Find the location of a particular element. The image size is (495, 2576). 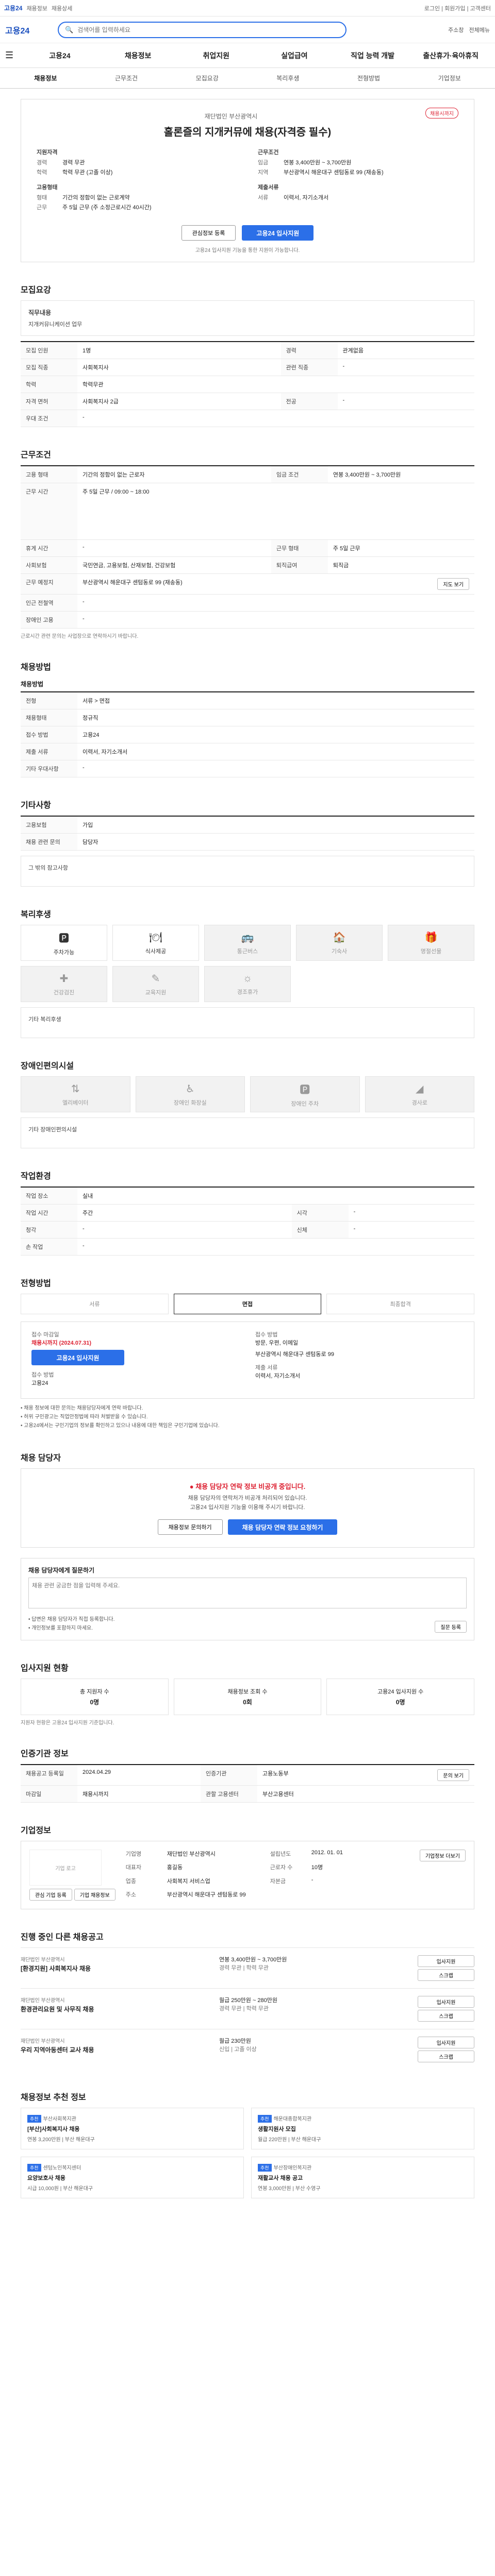

hamburger-icon: ☰ is located at coordinates (9, 55).